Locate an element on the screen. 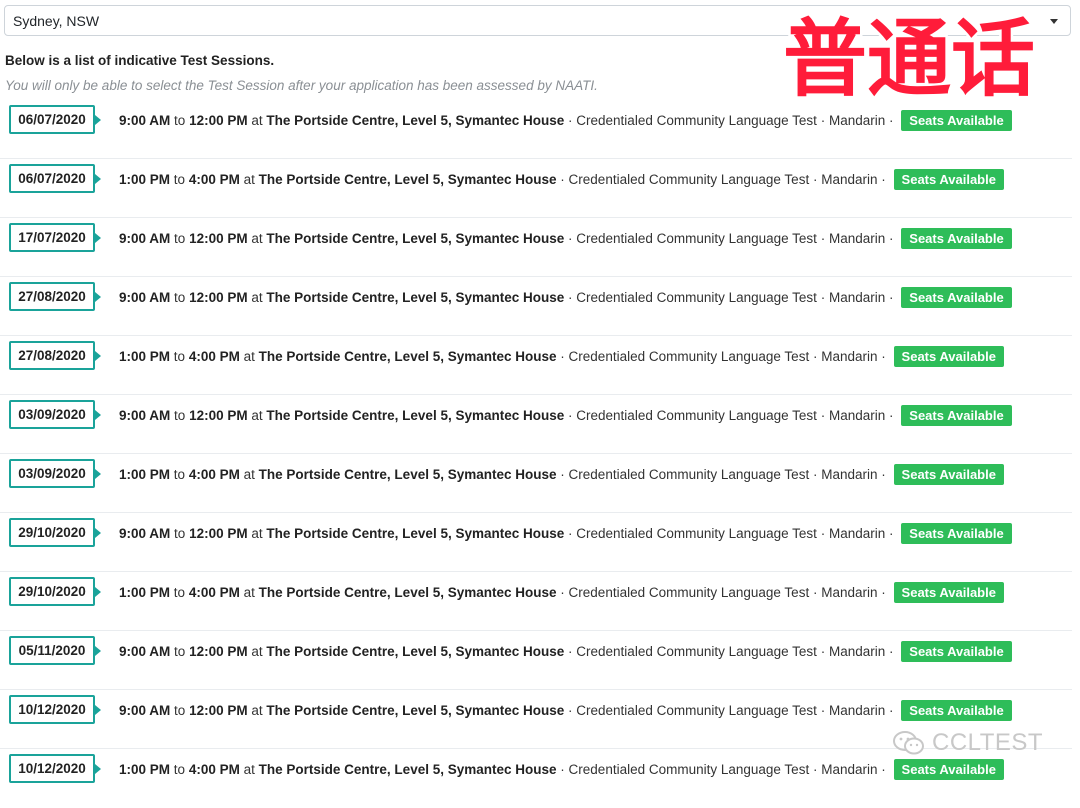 The width and height of the screenshot is (1080, 808). watermark-chinese-text: 普通话 is located at coordinates (909, 56).